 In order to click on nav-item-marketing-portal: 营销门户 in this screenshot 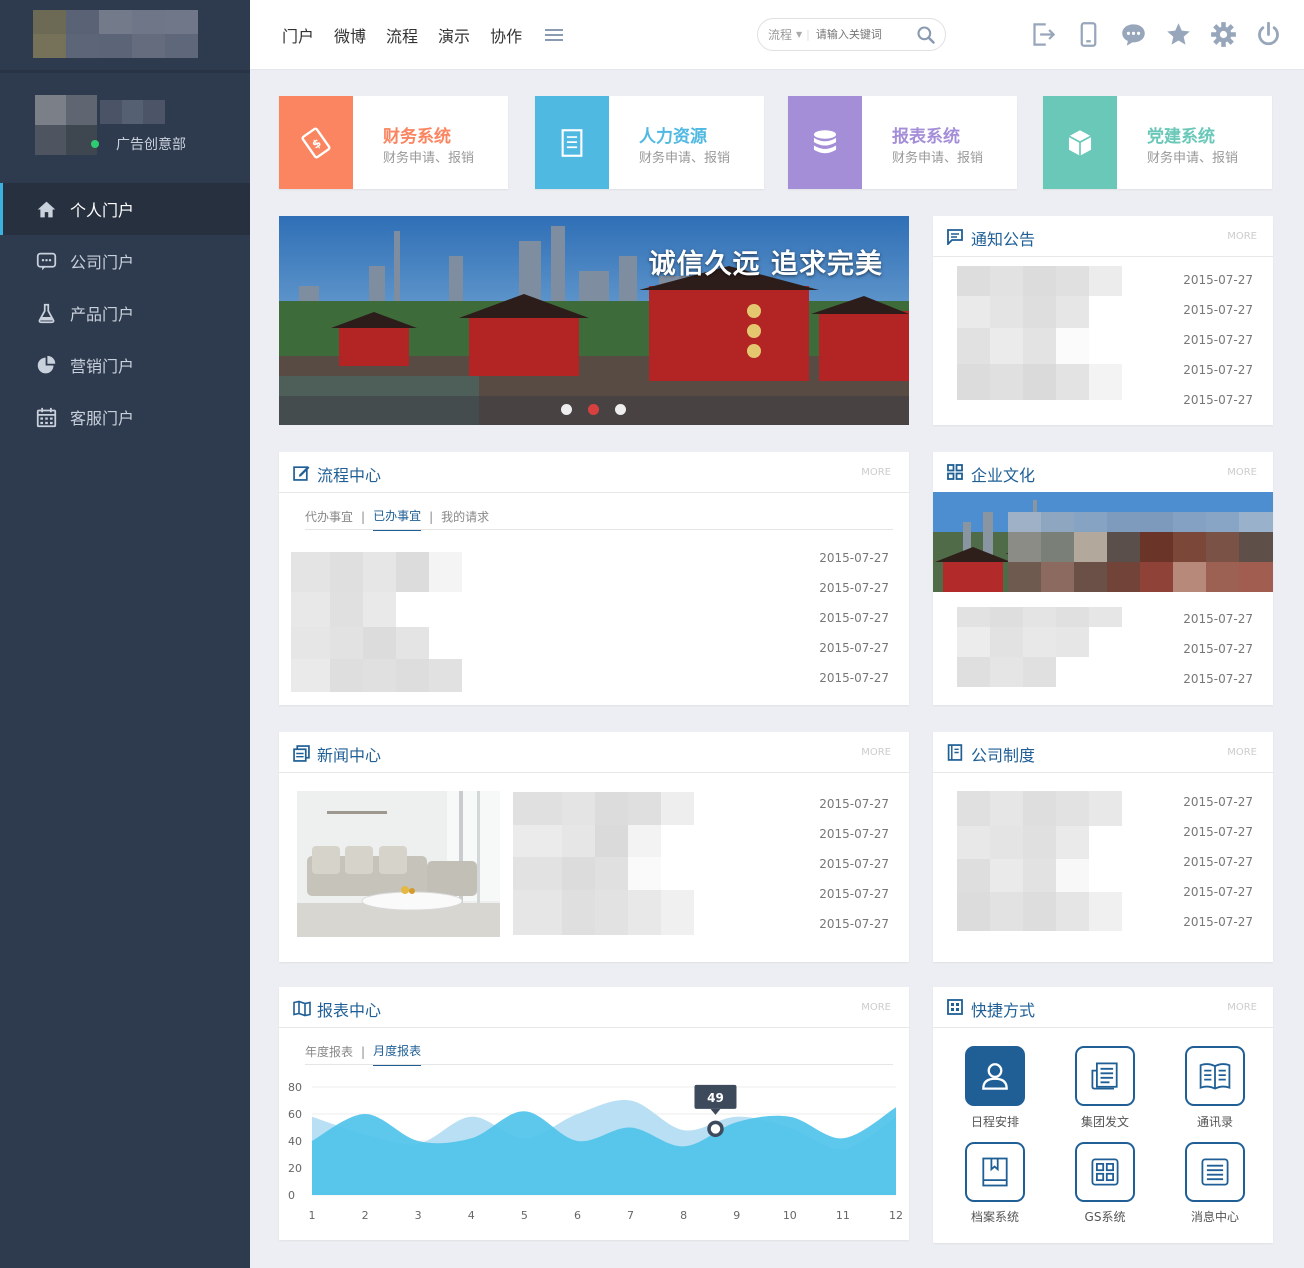, I will do `click(125, 365)`.